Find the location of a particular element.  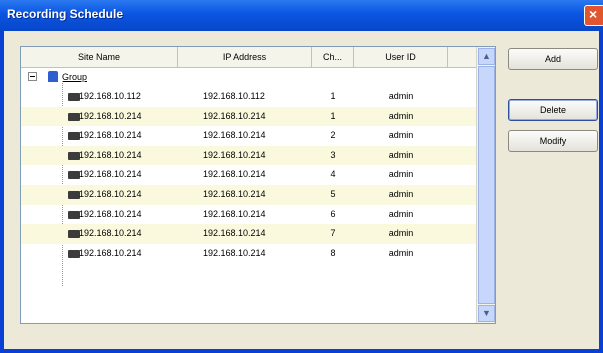

column-header-ip-address: IP Address is located at coordinates (245, 57).